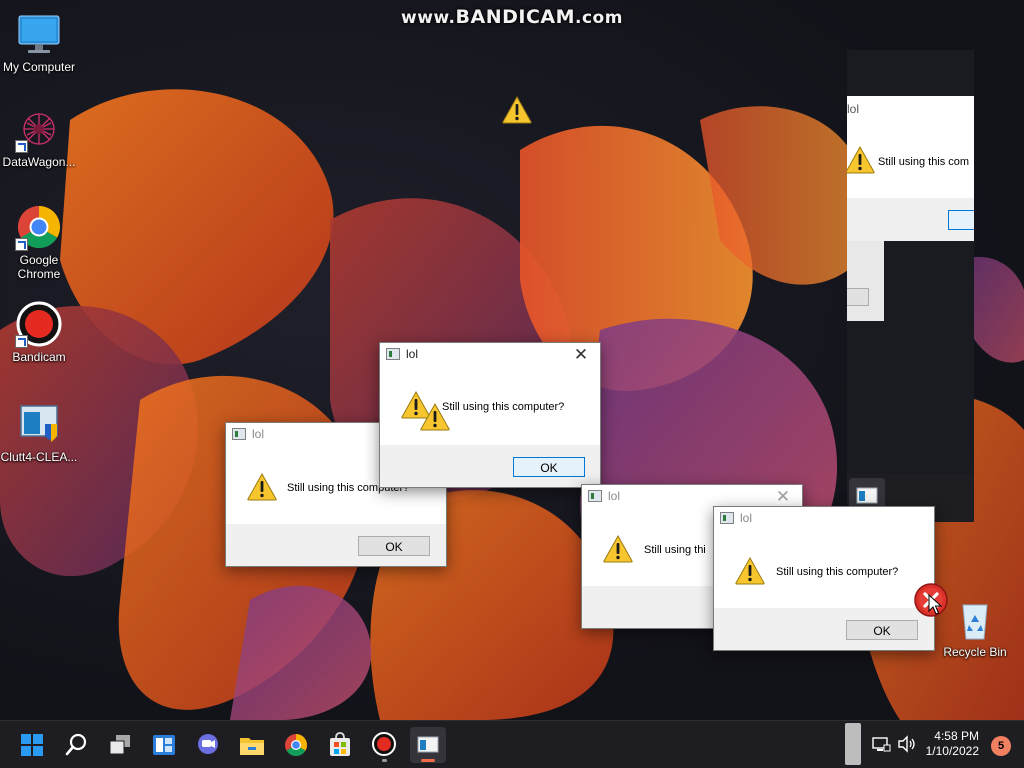 The width and height of the screenshot is (1024, 768). I want to click on dialog-message: Still using thi, so click(675, 550).